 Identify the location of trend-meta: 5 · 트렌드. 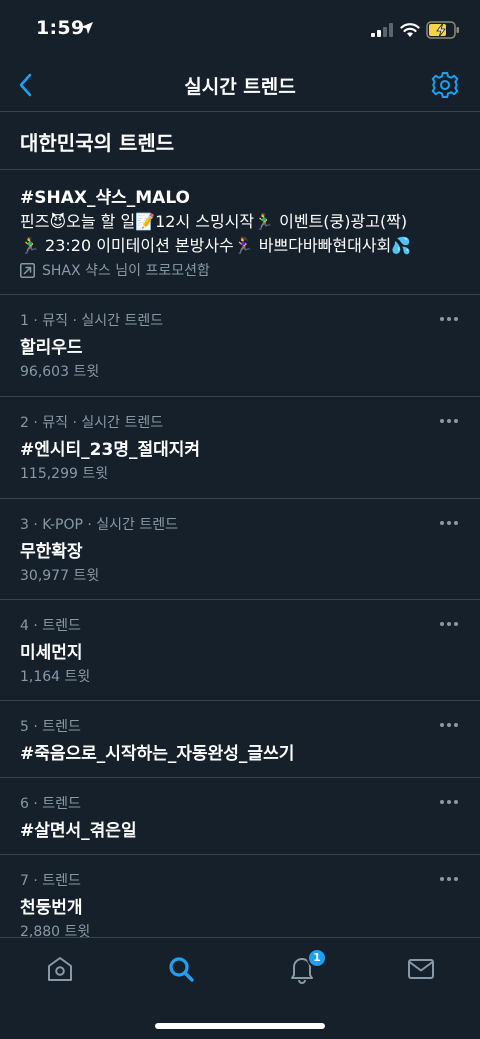
(50, 727).